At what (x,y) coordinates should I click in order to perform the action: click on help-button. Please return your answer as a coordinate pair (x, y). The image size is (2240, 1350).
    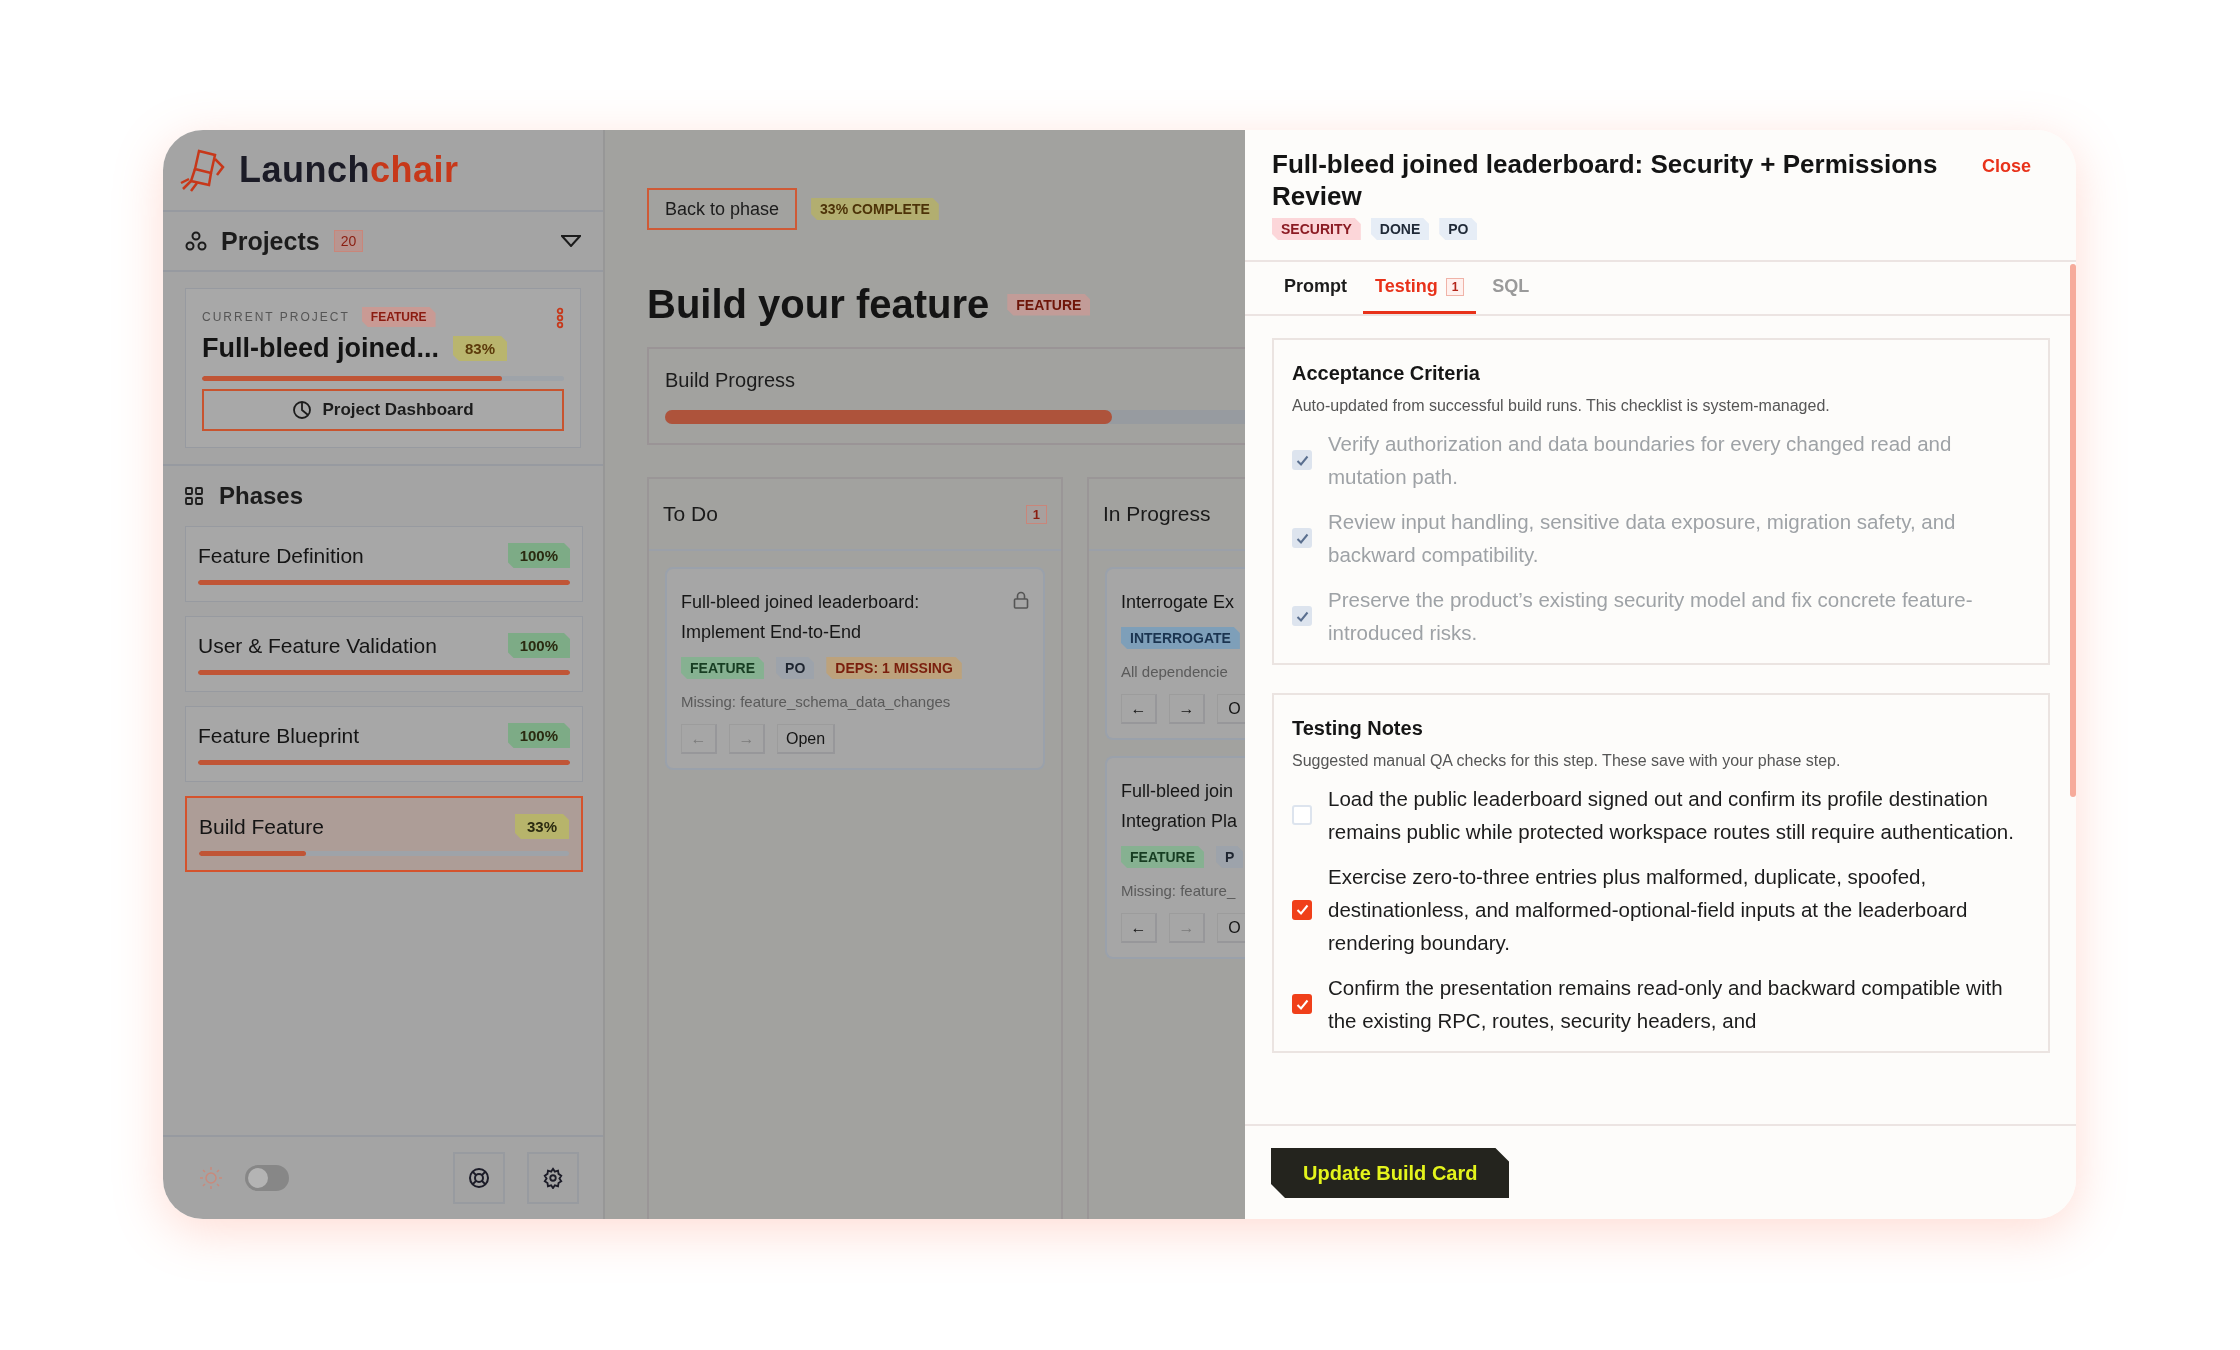
    Looking at the image, I should click on (479, 1178).